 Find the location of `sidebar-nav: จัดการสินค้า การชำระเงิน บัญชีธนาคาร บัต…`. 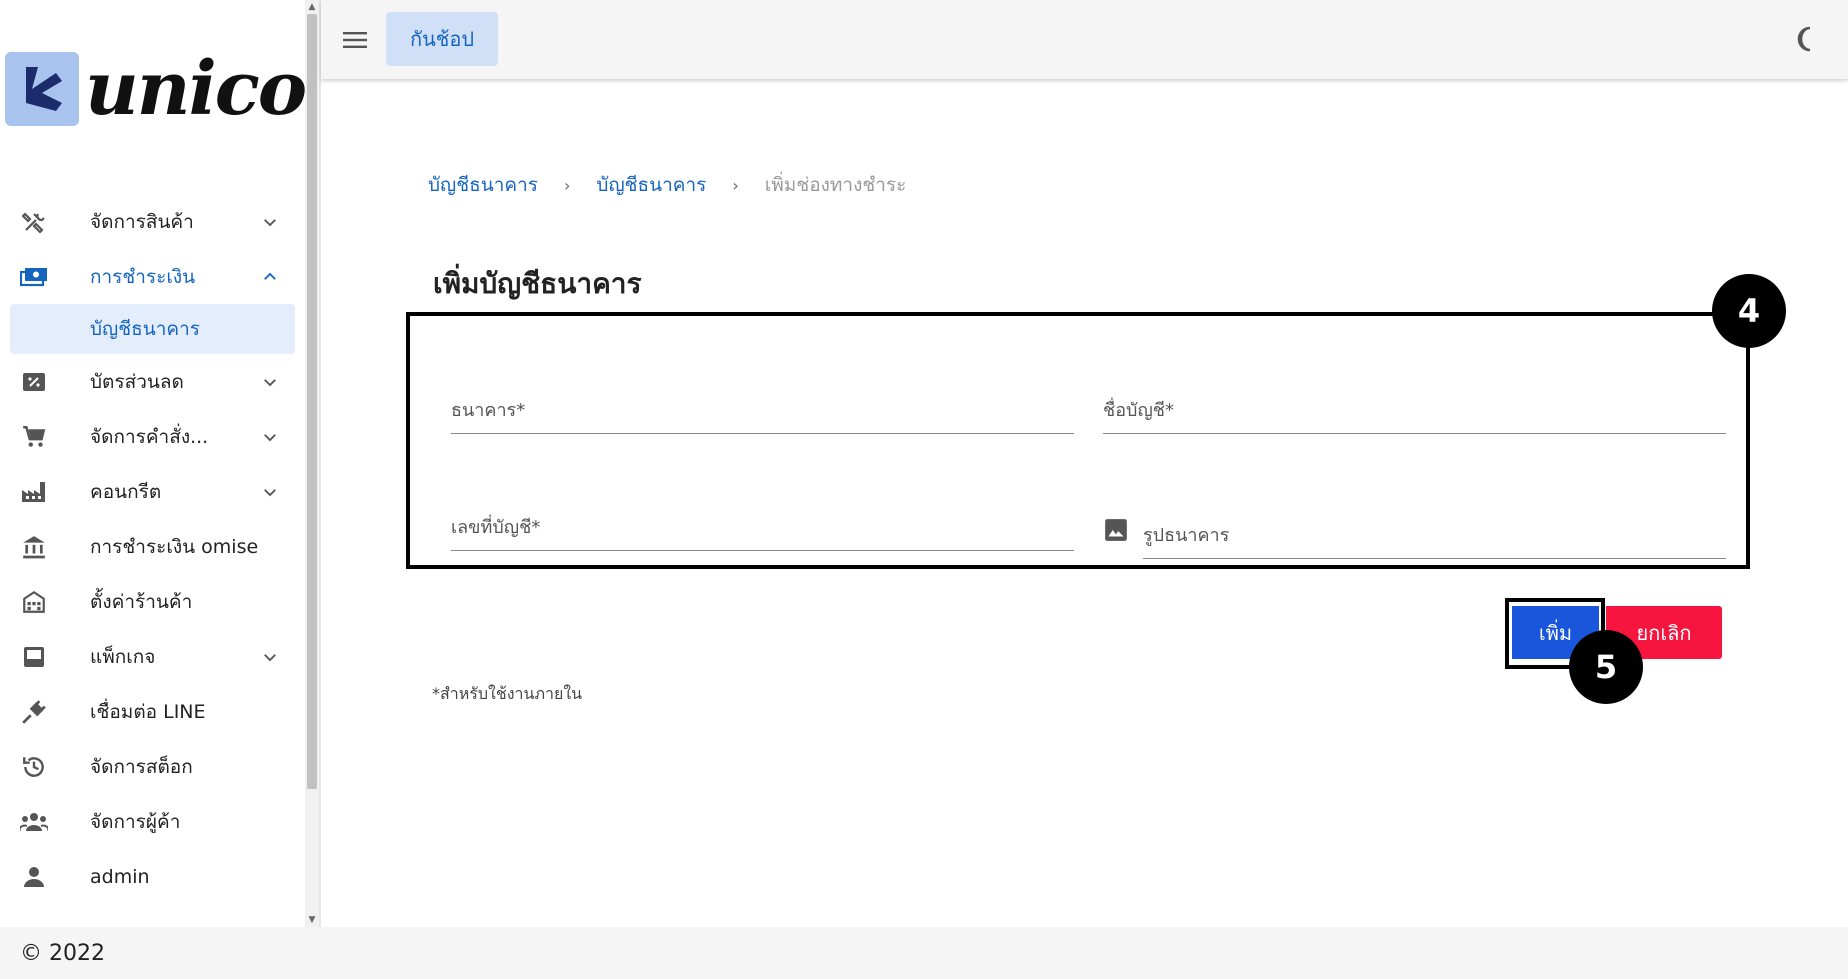

sidebar-nav: จัดการสินค้า การชำระเงิน บัญชีธนาคาร บัต… is located at coordinates (152, 549).